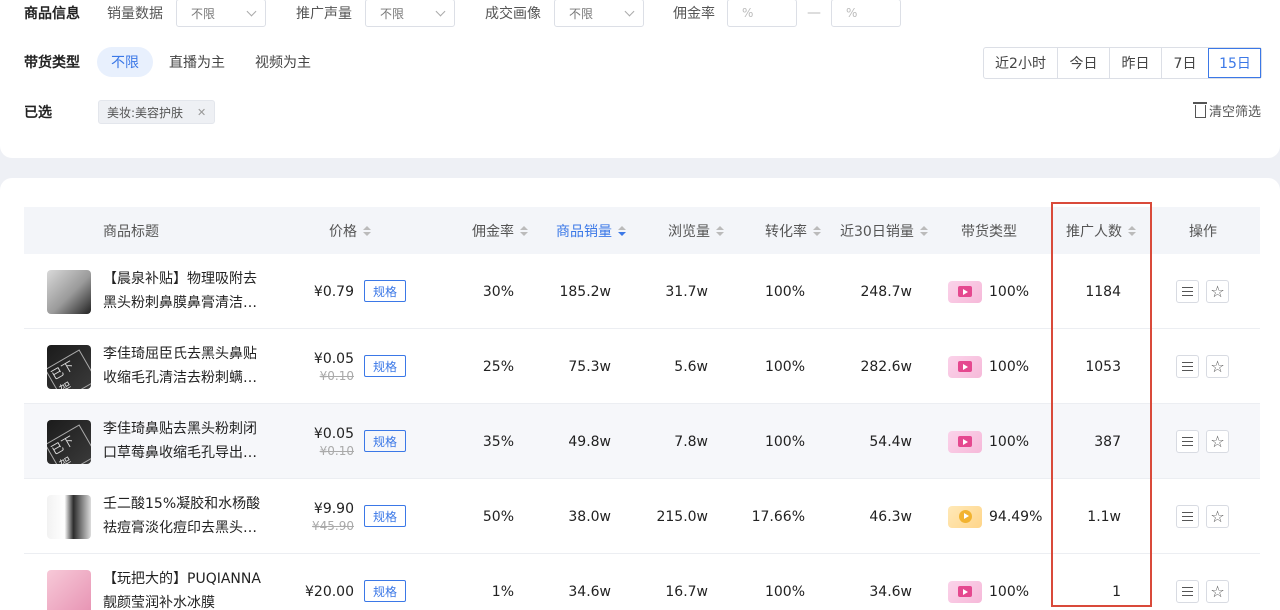 Image resolution: width=1280 pixels, height=610 pixels. I want to click on tag-close-icon: ✕, so click(201, 112).